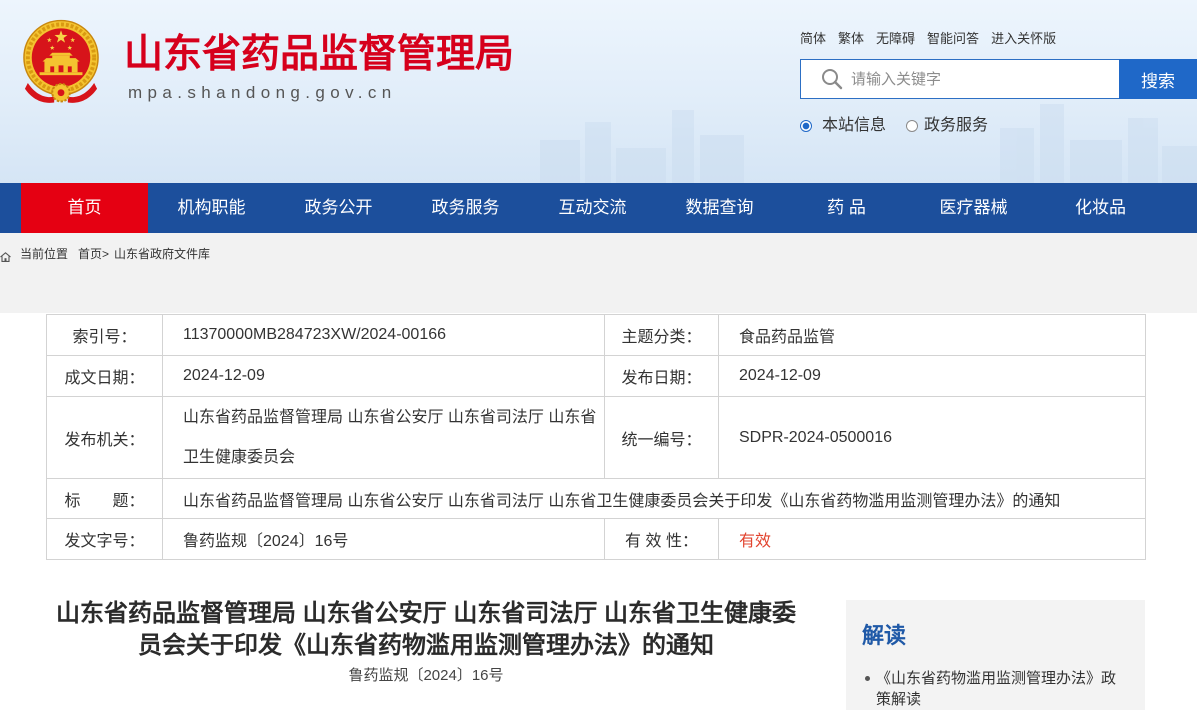 This screenshot has width=1197, height=710. What do you see at coordinates (832, 79) in the screenshot?
I see `search-icon` at bounding box center [832, 79].